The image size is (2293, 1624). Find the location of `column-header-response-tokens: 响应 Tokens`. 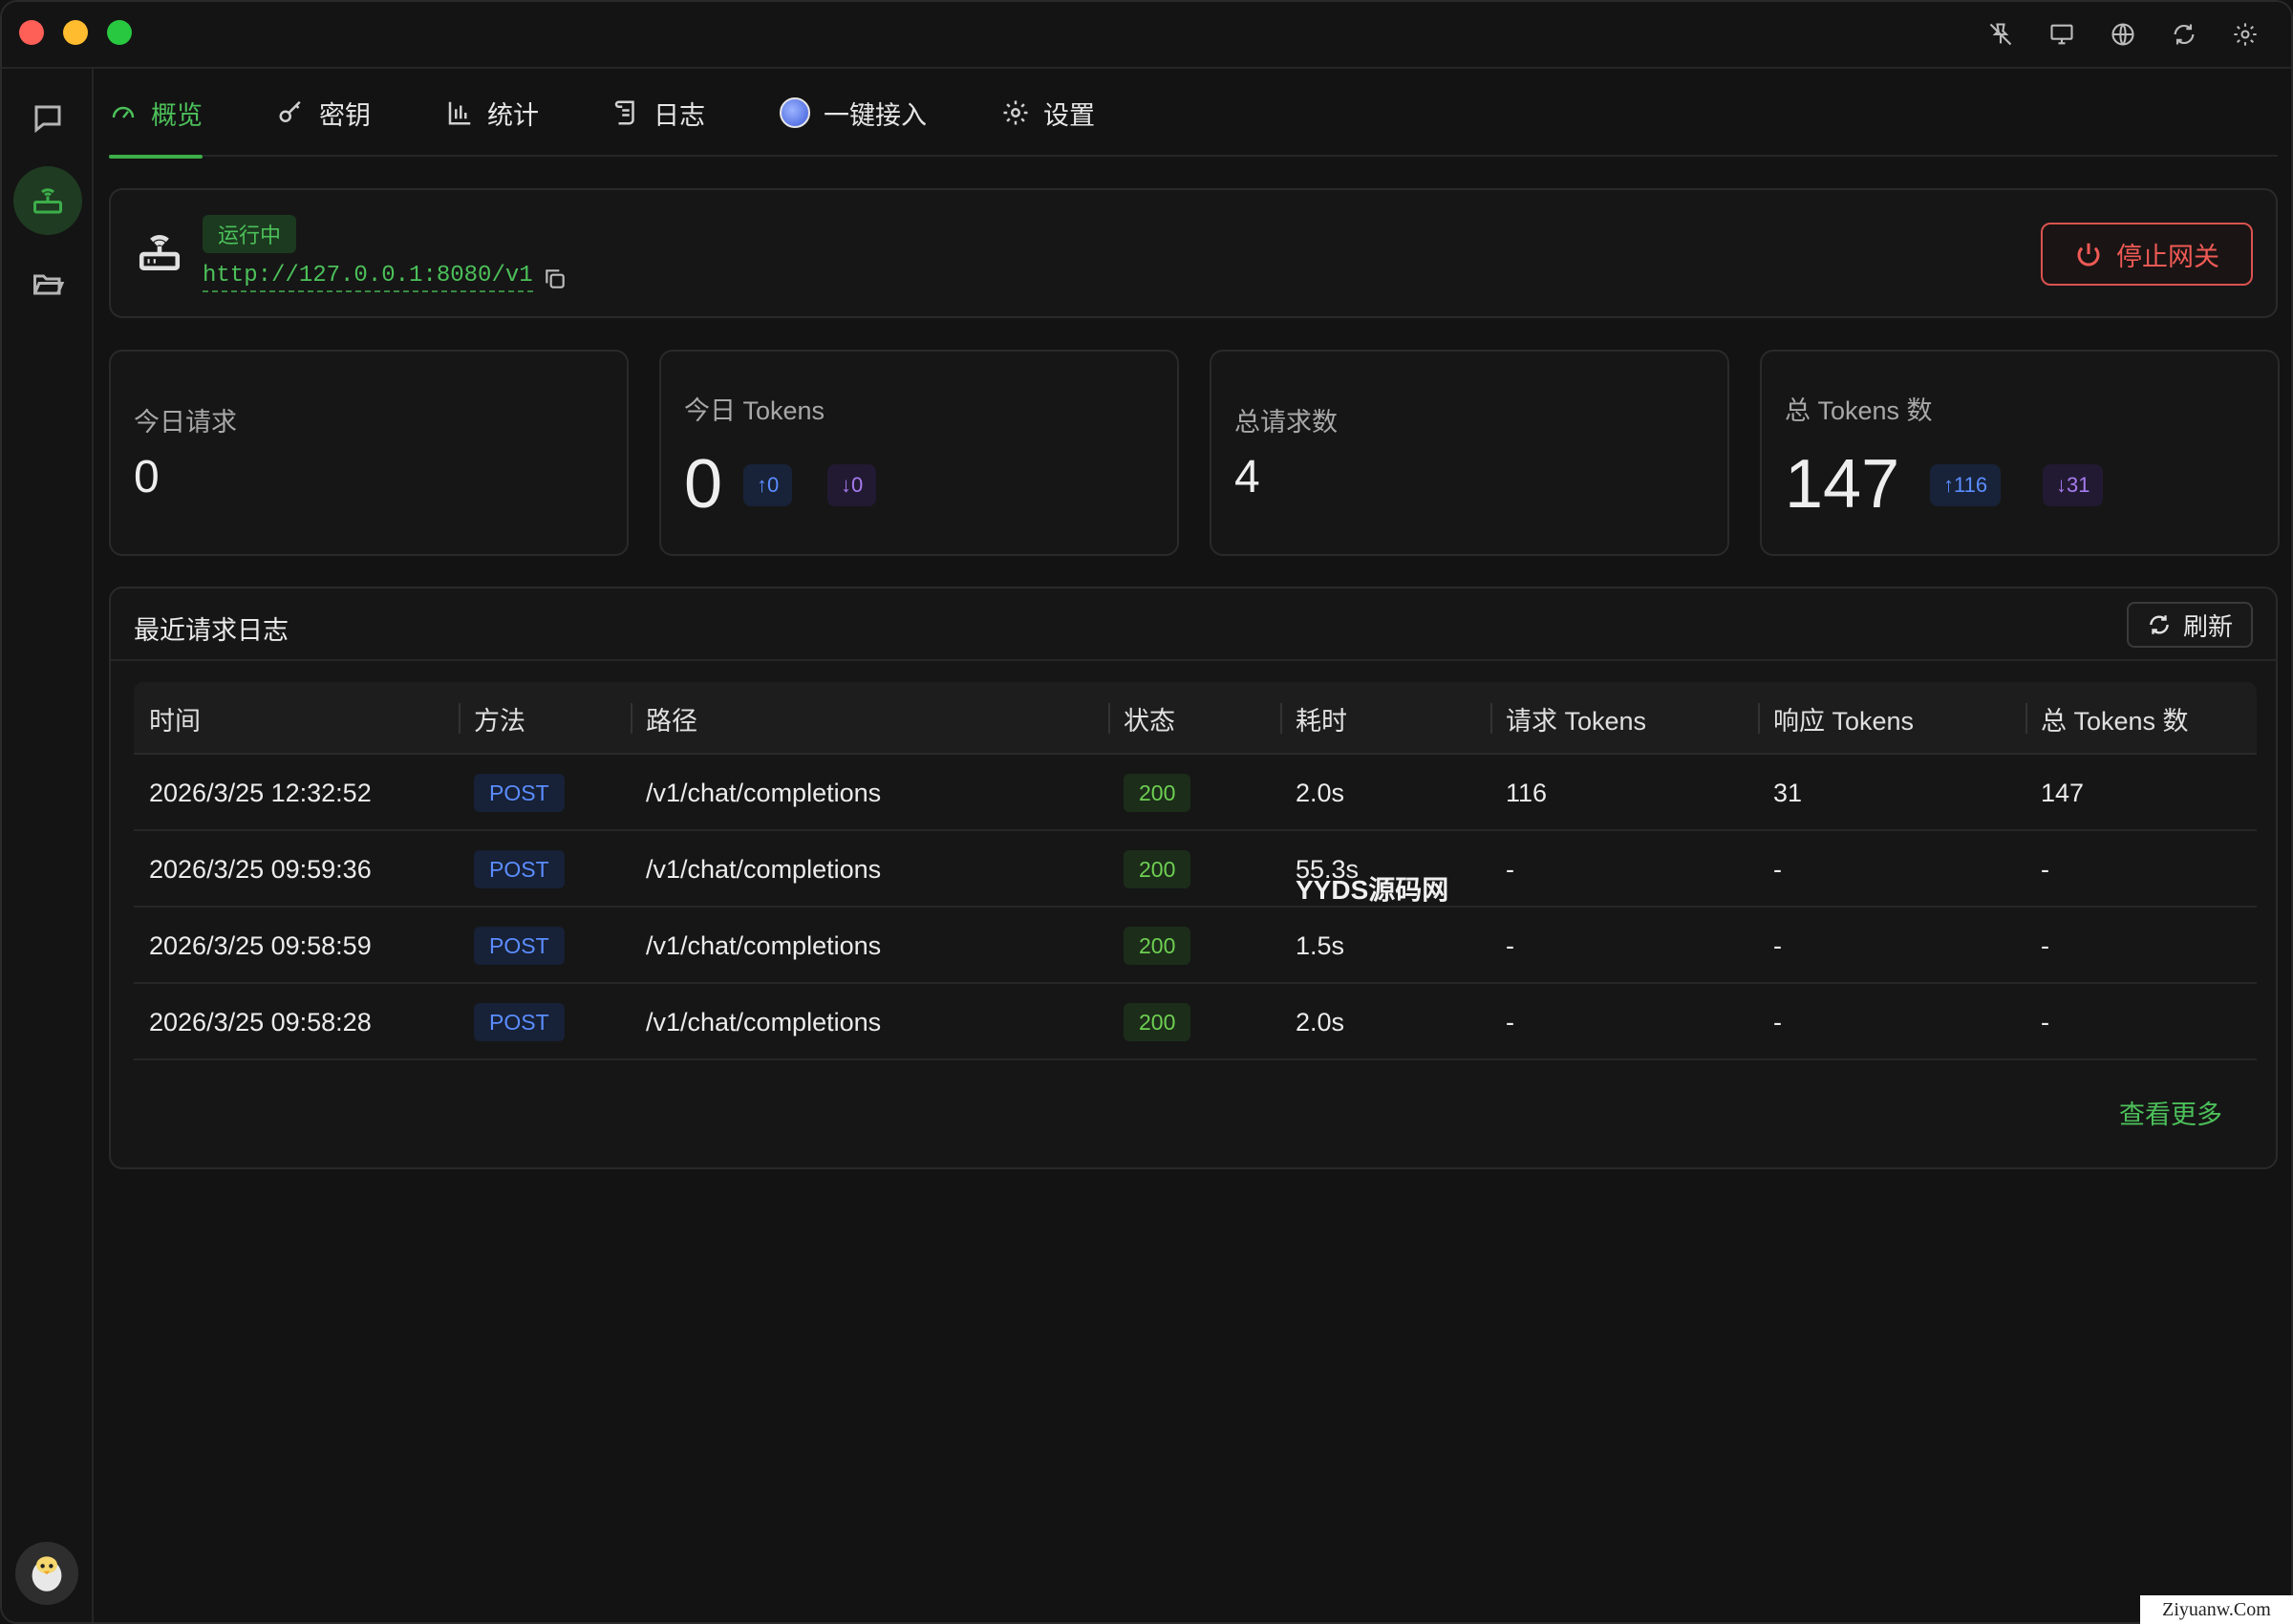

column-header-response-tokens: 响应 Tokens is located at coordinates (1836, 718).